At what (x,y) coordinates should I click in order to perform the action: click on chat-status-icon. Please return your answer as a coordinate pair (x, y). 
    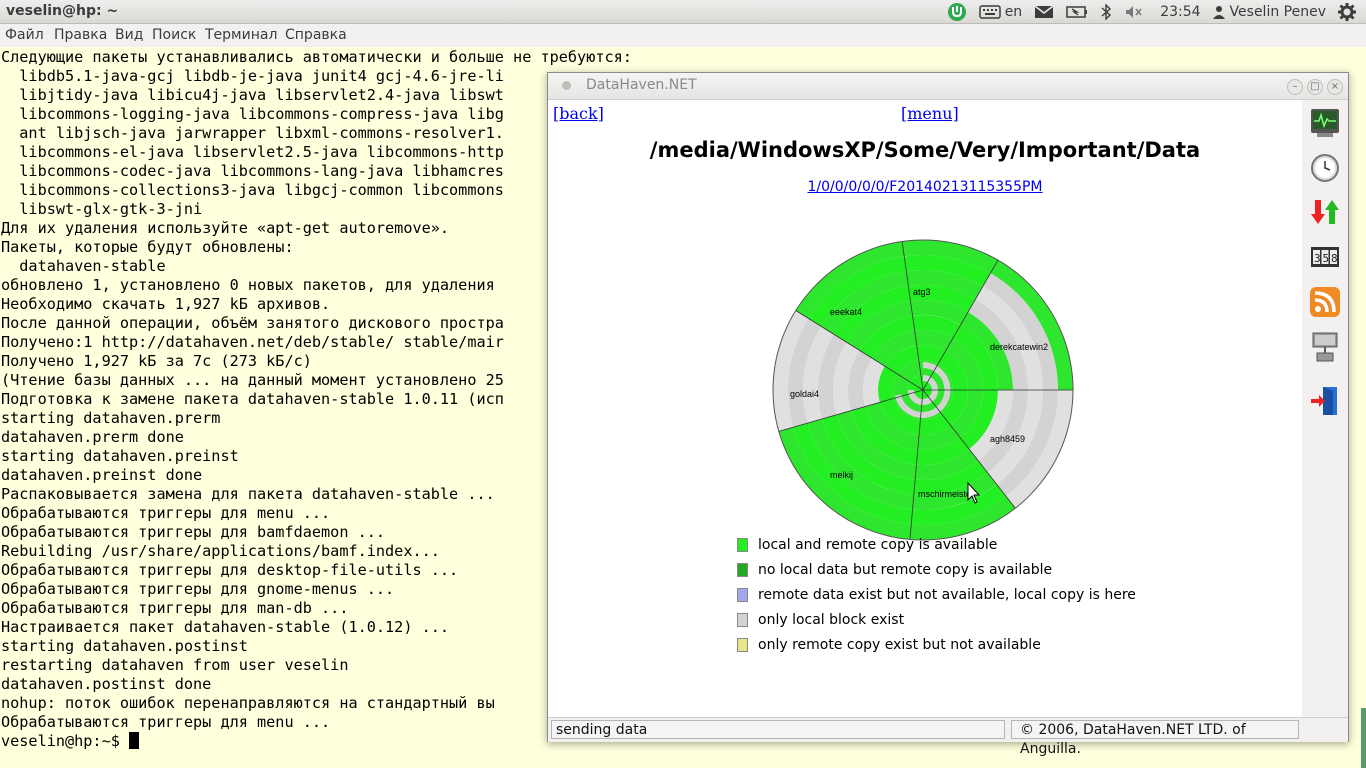
    Looking at the image, I should click on (957, 12).